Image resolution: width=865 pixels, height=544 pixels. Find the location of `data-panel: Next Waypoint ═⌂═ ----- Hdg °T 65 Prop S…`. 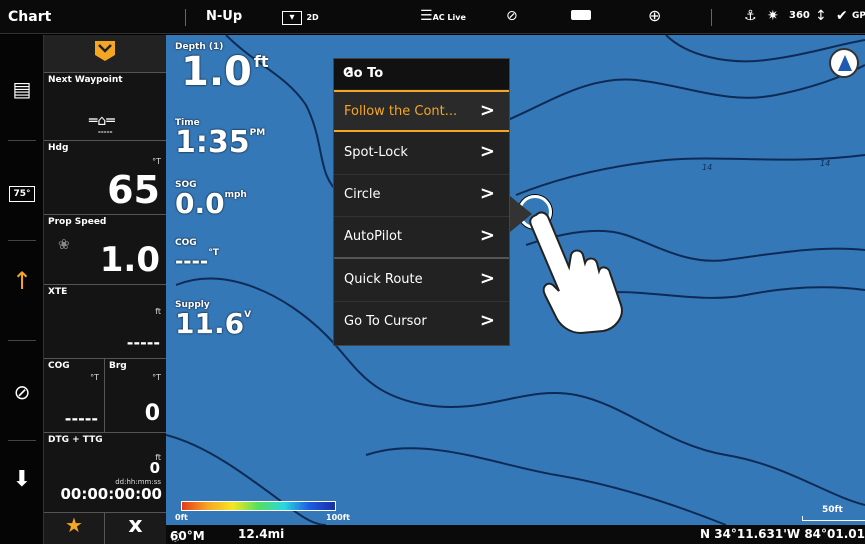

data-panel: Next Waypoint ═⌂═ ----- Hdg °T 65 Prop S… is located at coordinates (105, 289).